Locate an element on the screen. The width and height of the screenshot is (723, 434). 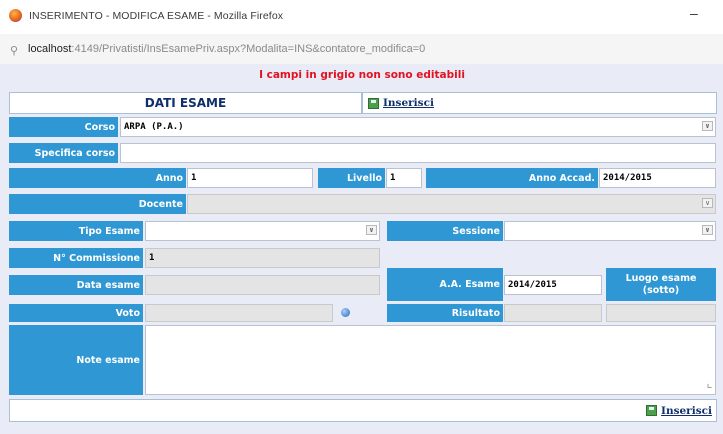
specifica-corso-input is located at coordinates (418, 153).